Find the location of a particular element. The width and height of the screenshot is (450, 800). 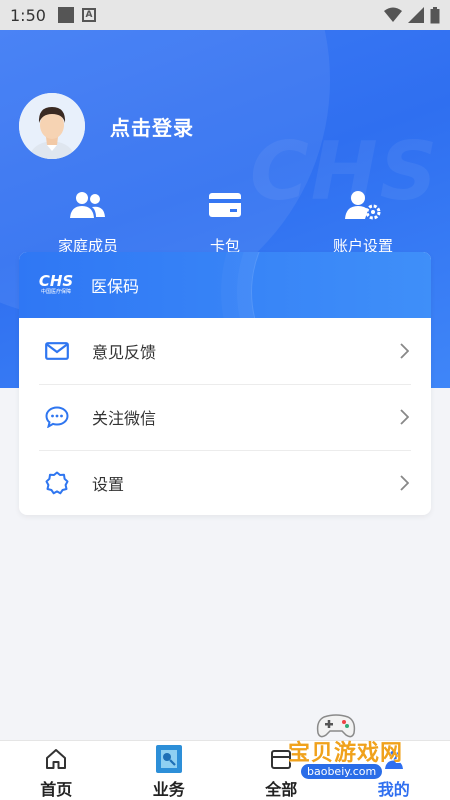

site-watermark: 宝贝游戏网 baobeiy.com is located at coordinates (368, 752).